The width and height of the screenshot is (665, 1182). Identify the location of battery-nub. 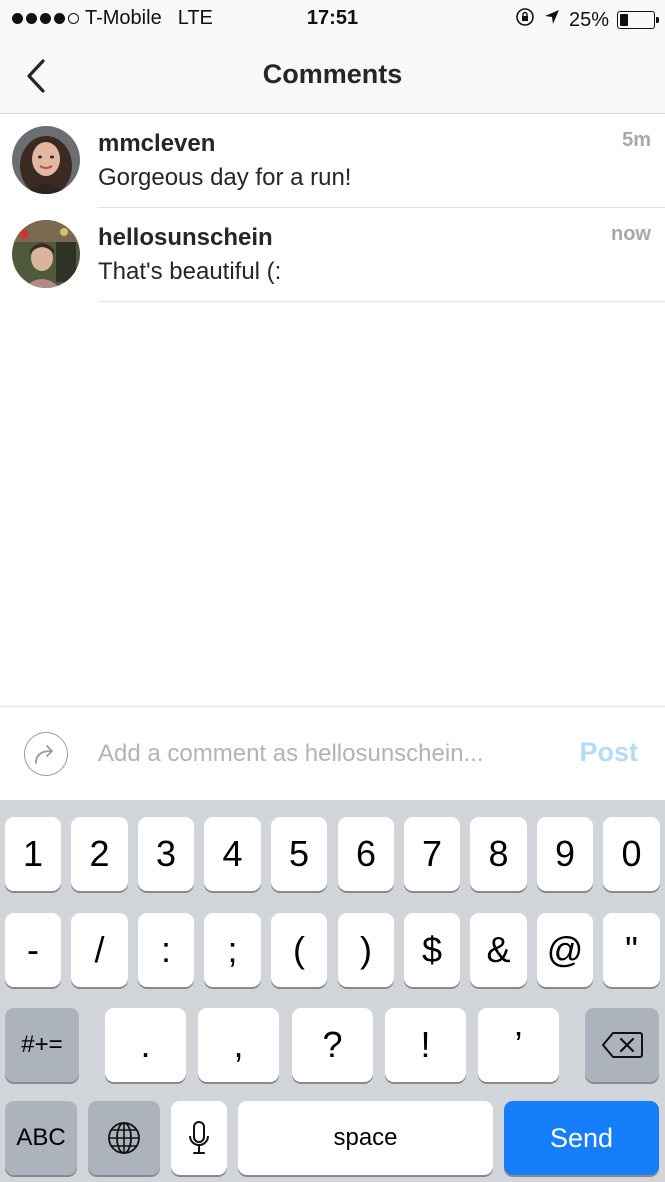
(657, 20).